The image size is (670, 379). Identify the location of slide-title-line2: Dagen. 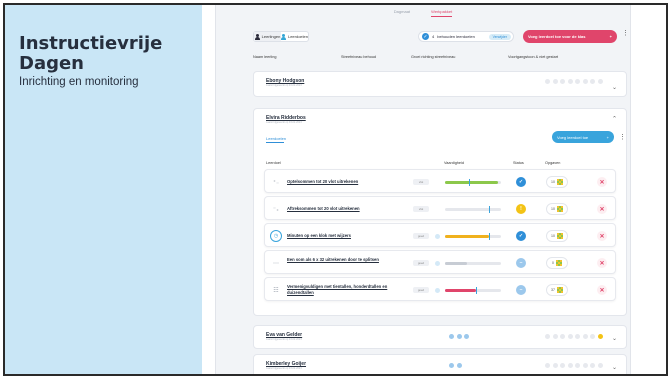
(51, 63).